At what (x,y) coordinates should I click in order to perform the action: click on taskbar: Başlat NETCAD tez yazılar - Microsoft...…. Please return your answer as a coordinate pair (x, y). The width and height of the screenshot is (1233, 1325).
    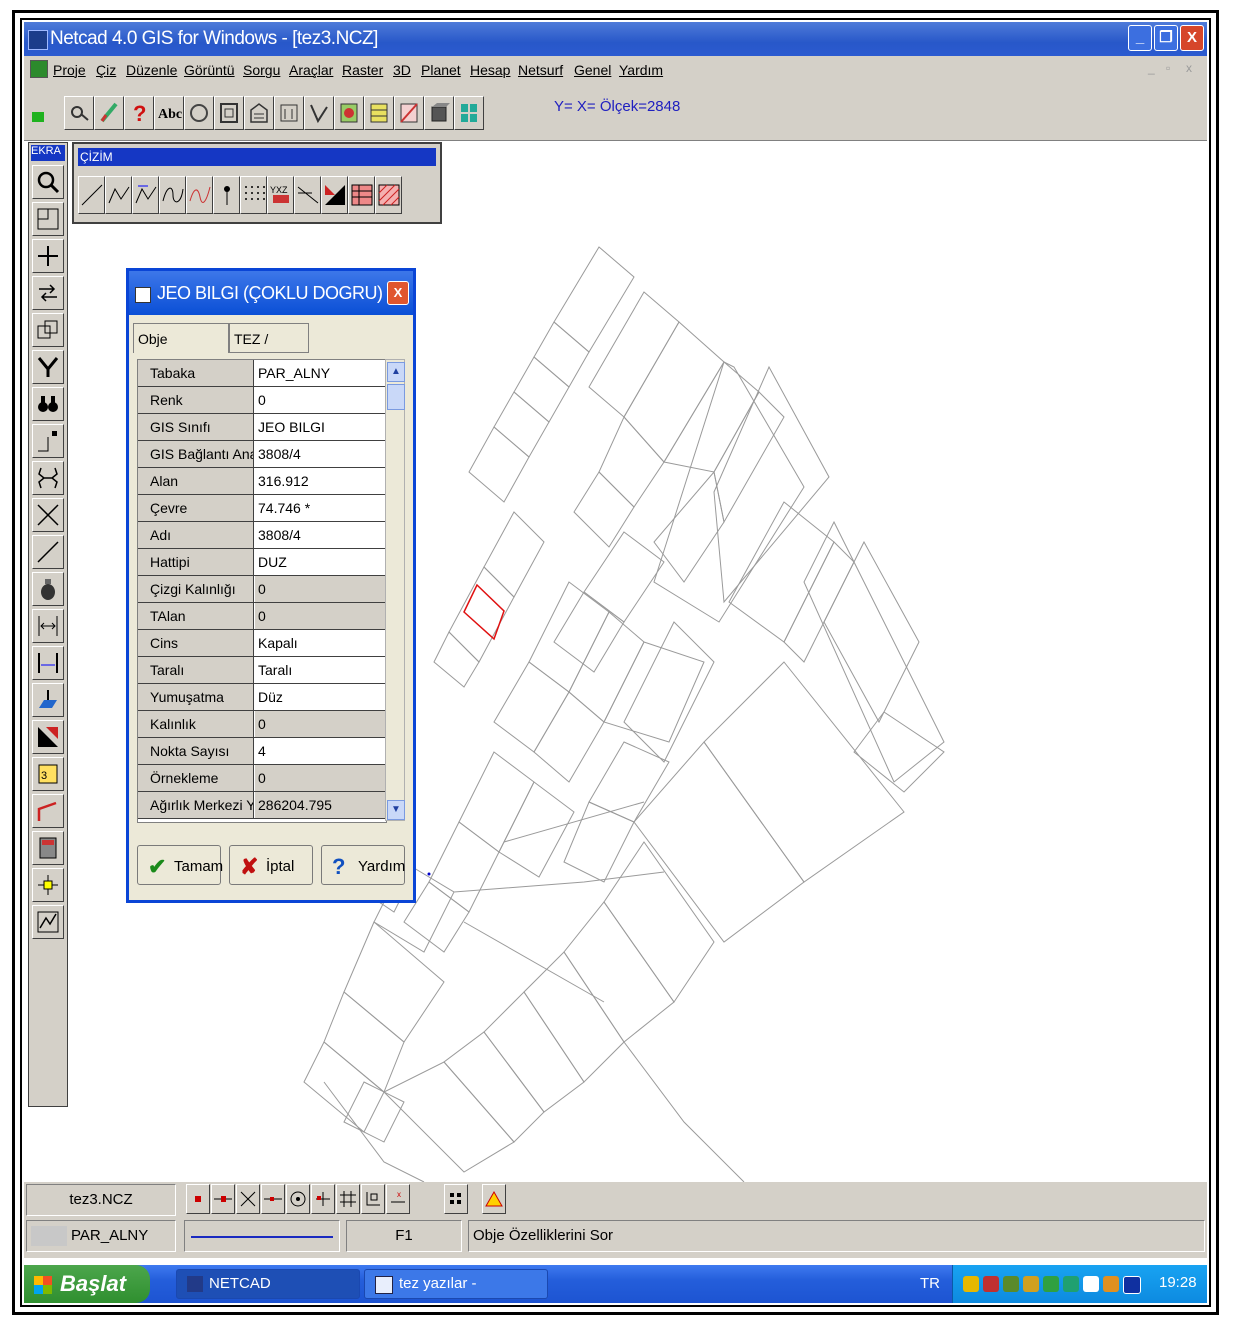
    Looking at the image, I should click on (615, 1284).